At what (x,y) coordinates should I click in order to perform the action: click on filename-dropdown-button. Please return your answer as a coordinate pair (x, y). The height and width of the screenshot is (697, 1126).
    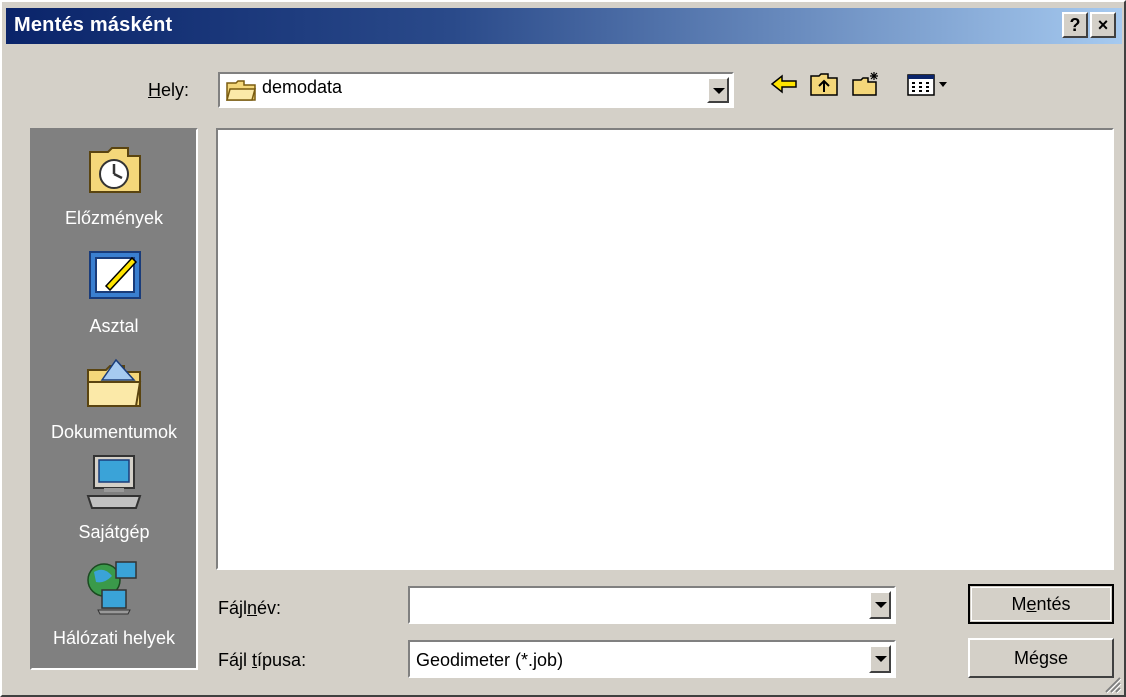
    Looking at the image, I should click on (880, 605).